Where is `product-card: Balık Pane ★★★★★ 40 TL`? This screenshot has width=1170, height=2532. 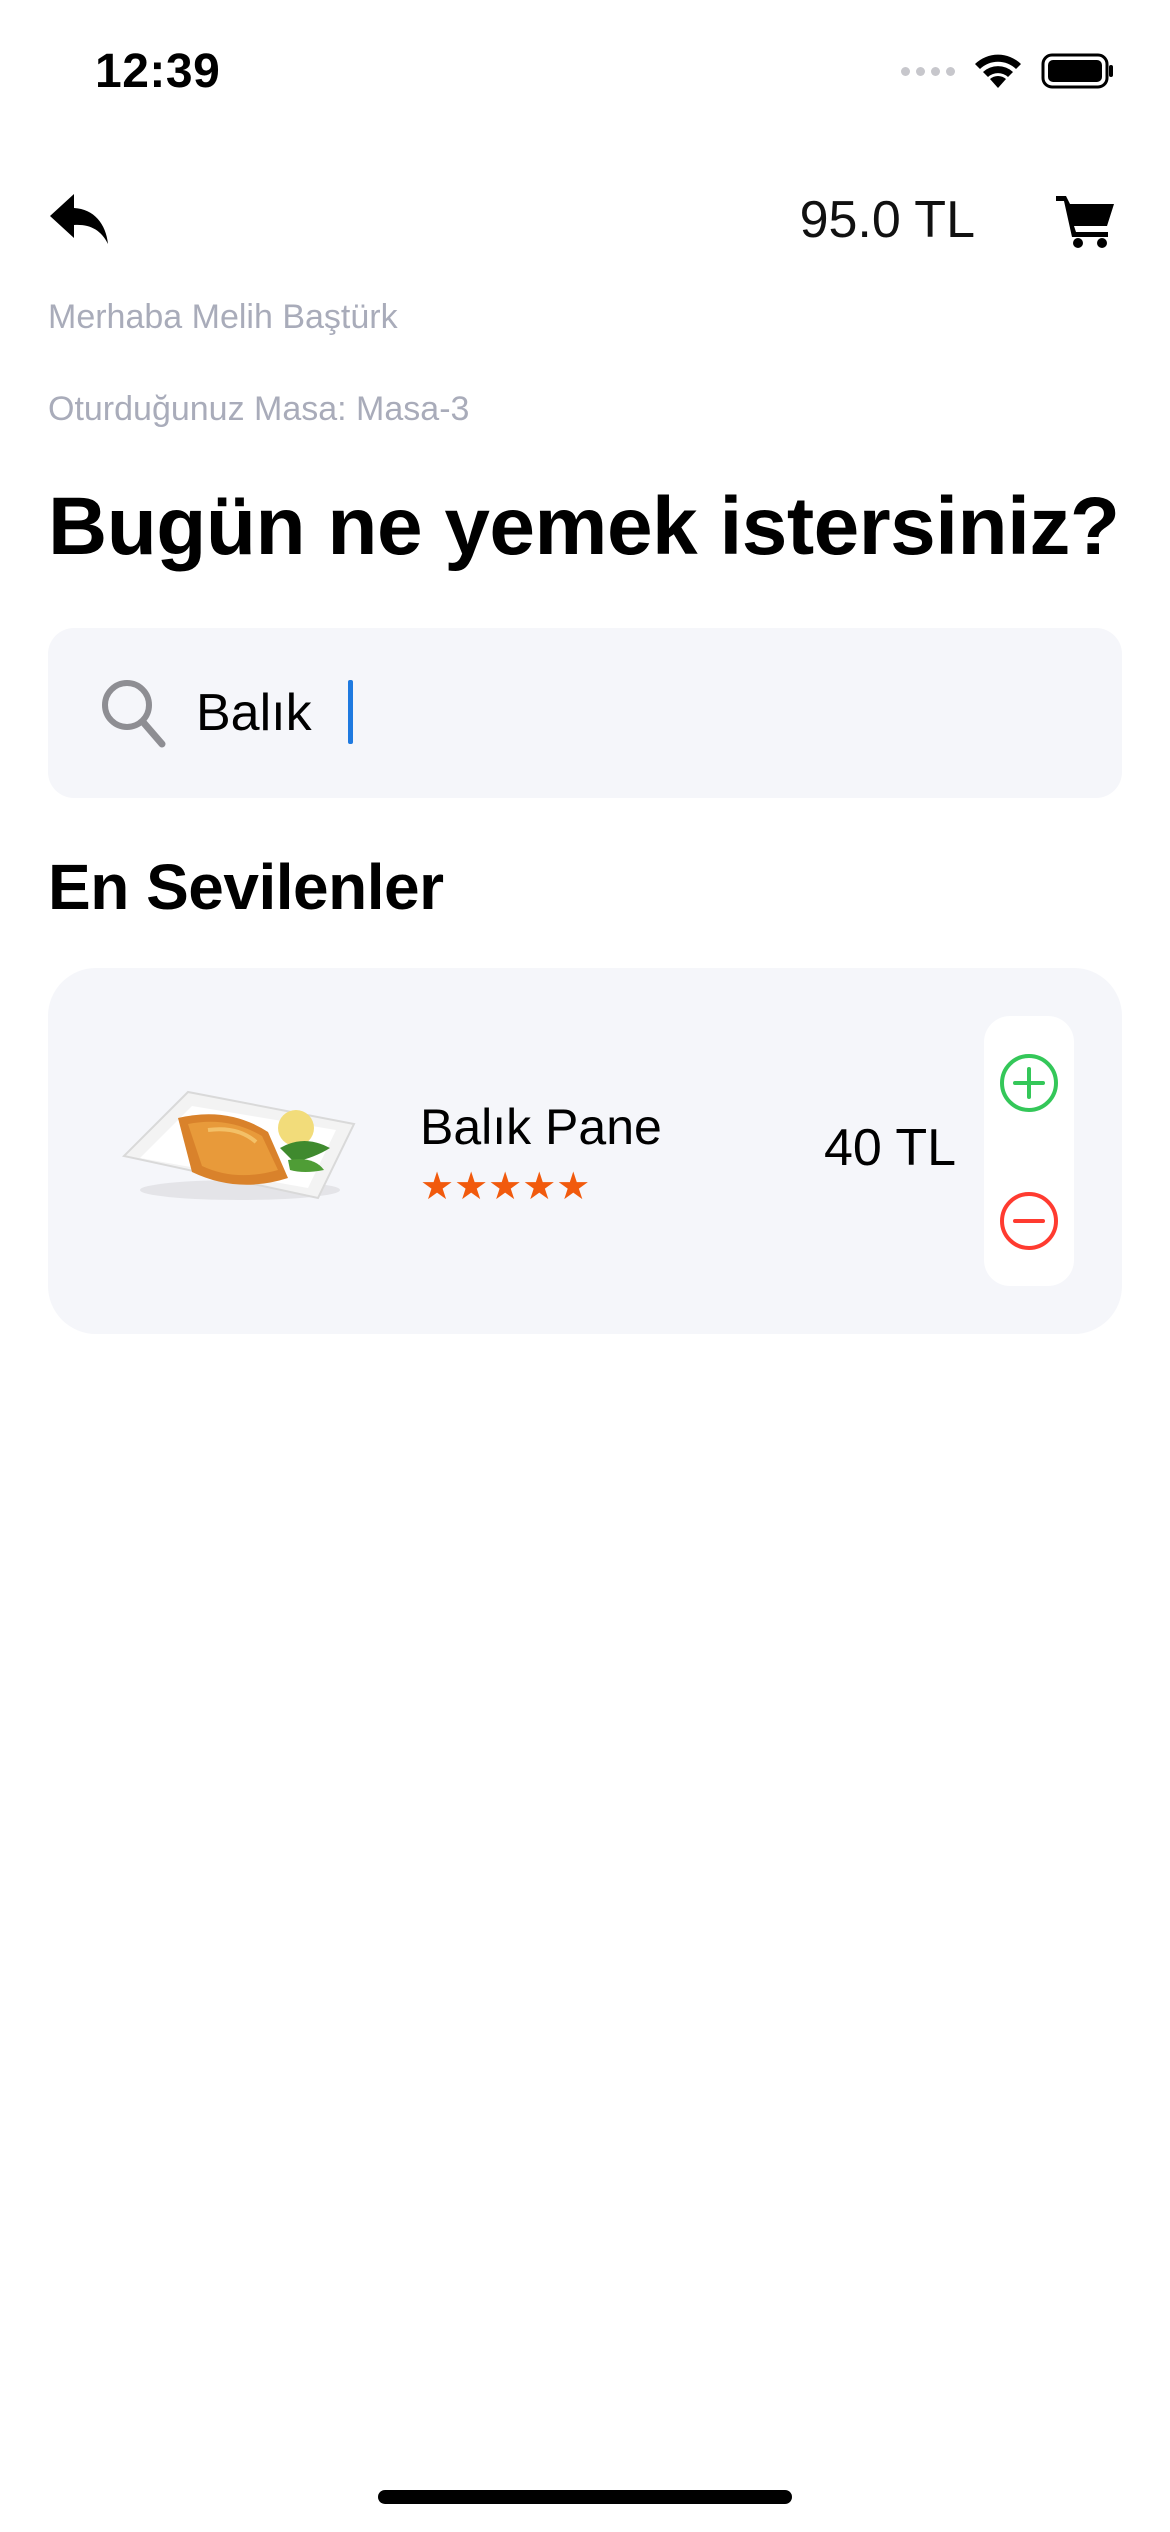 product-card: Balık Pane ★★★★★ 40 TL is located at coordinates (585, 1151).